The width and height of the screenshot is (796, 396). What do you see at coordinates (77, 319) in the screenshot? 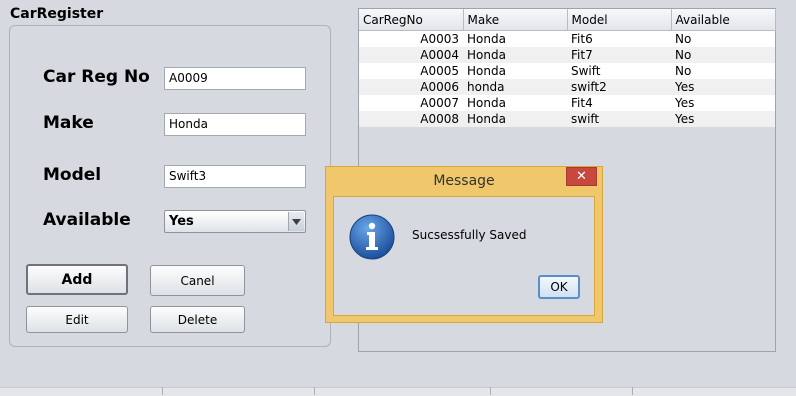
I see `edit-button: Edit` at bounding box center [77, 319].